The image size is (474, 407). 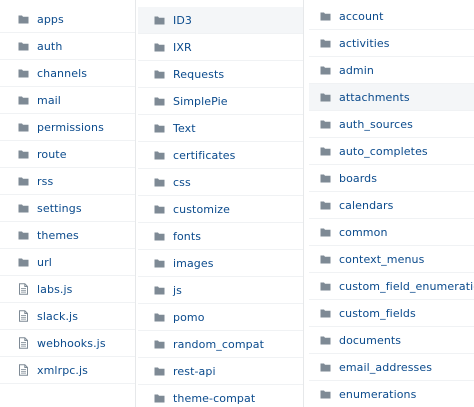 I want to click on folder-item-url: url, so click(x=67, y=262).